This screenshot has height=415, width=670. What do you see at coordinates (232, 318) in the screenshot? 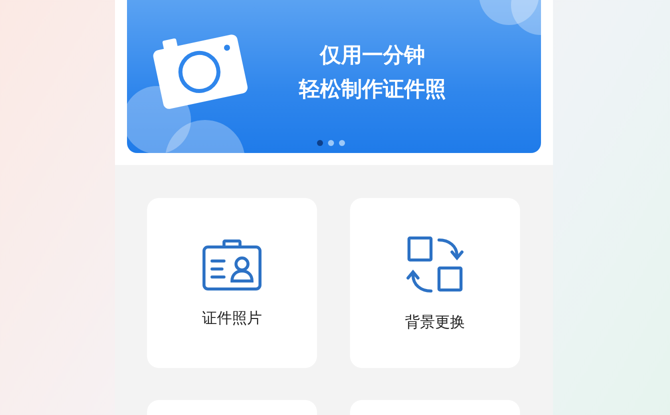
I see `feature-label: 证件照片` at bounding box center [232, 318].